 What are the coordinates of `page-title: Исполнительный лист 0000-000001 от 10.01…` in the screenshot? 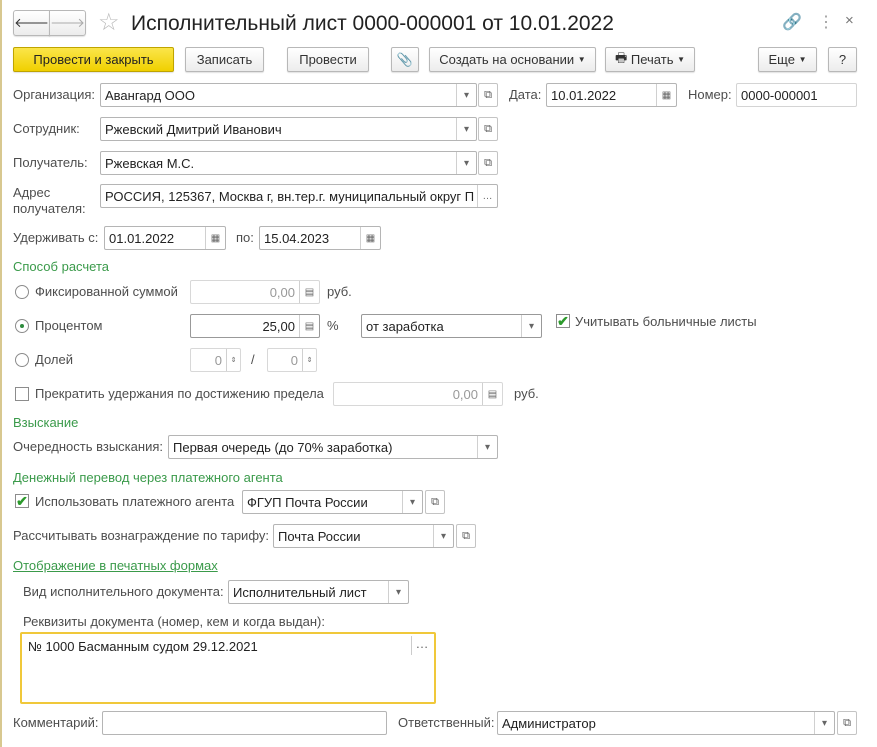 It's located at (372, 23).